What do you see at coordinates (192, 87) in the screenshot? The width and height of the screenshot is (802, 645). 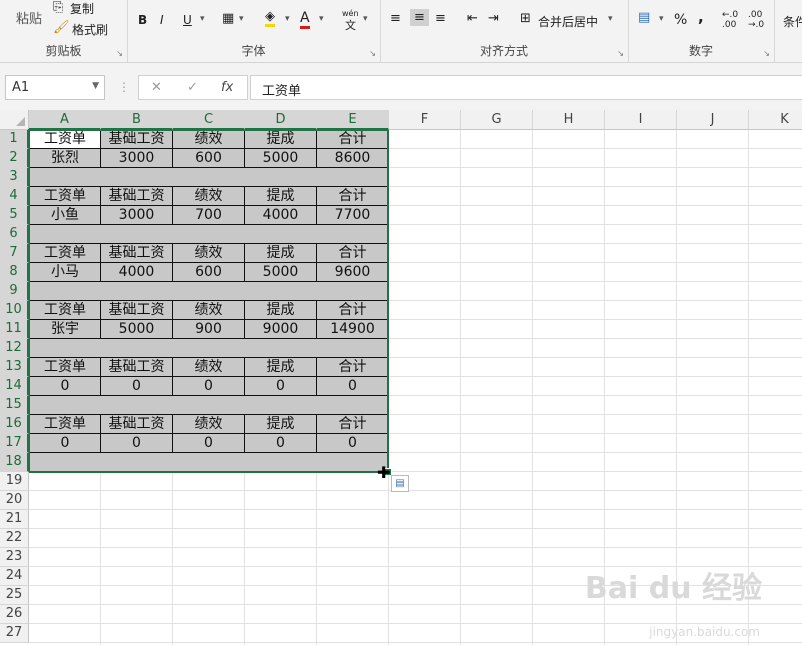 I see `confirm-icon: ✓` at bounding box center [192, 87].